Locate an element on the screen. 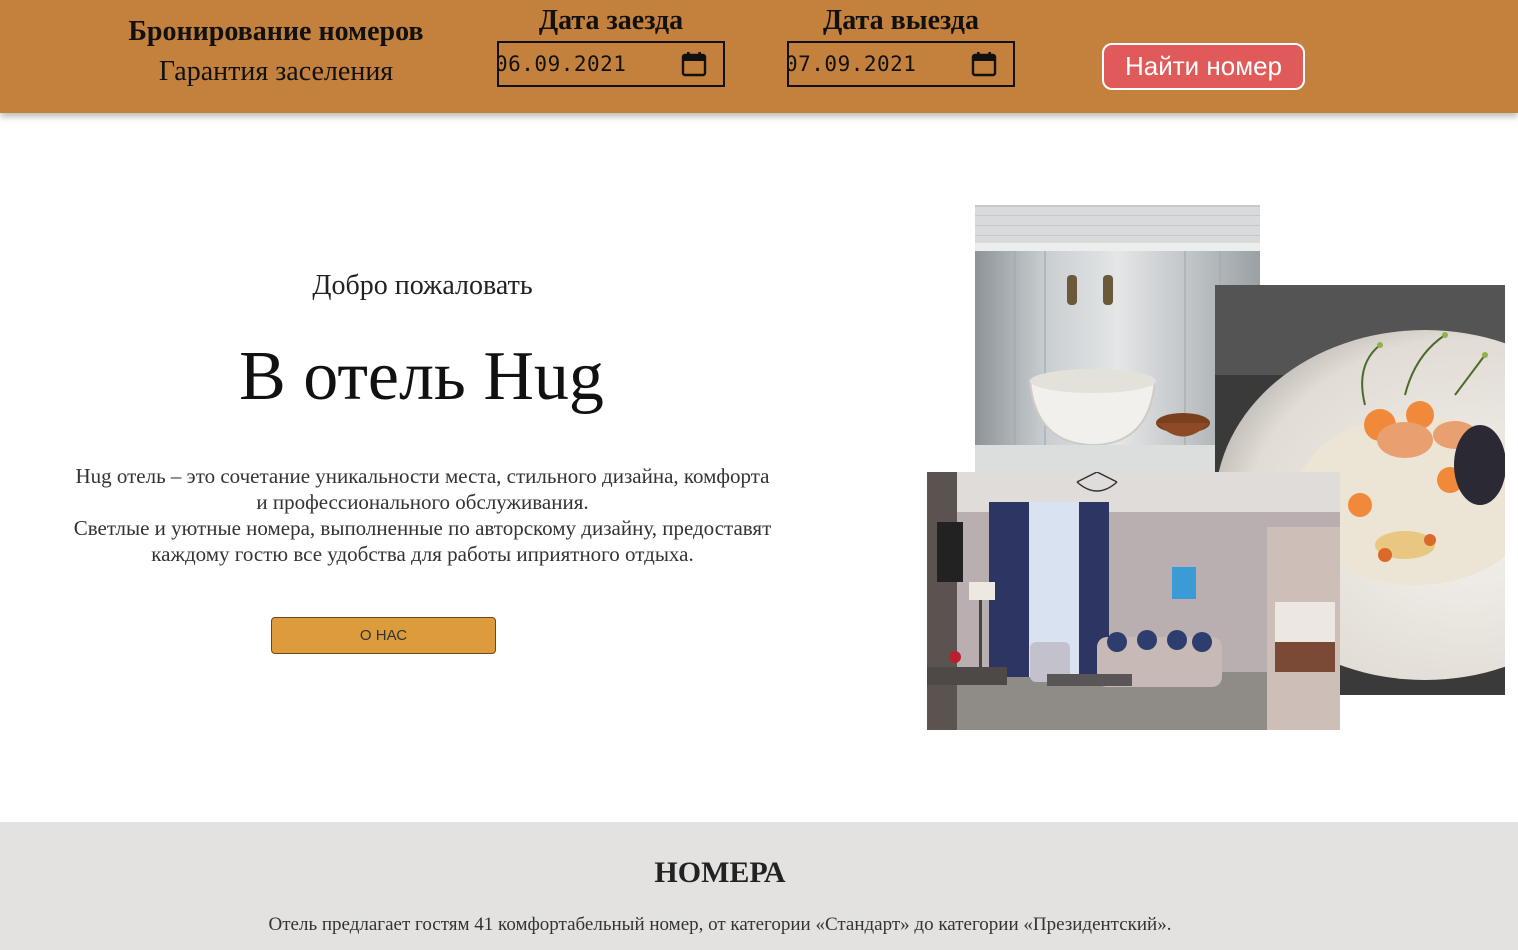 The image size is (1518, 950). find-room-button: Найти номер is located at coordinates (1203, 66).